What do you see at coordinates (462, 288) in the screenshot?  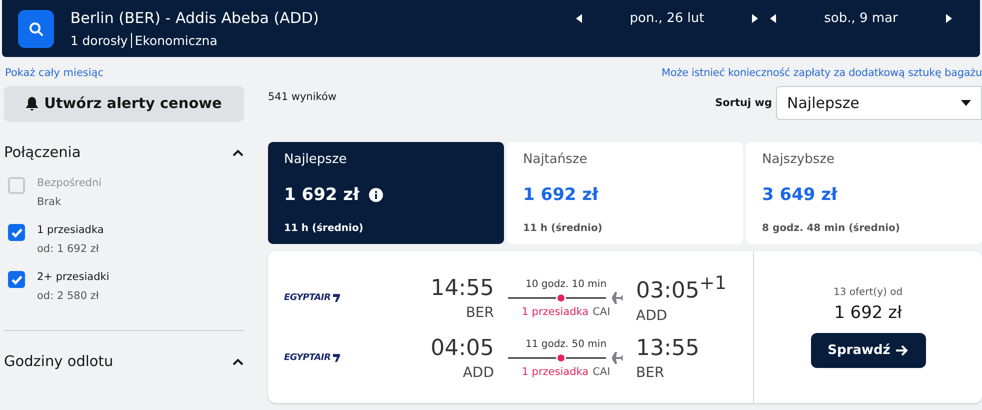 I see `departure-time: 14:55` at bounding box center [462, 288].